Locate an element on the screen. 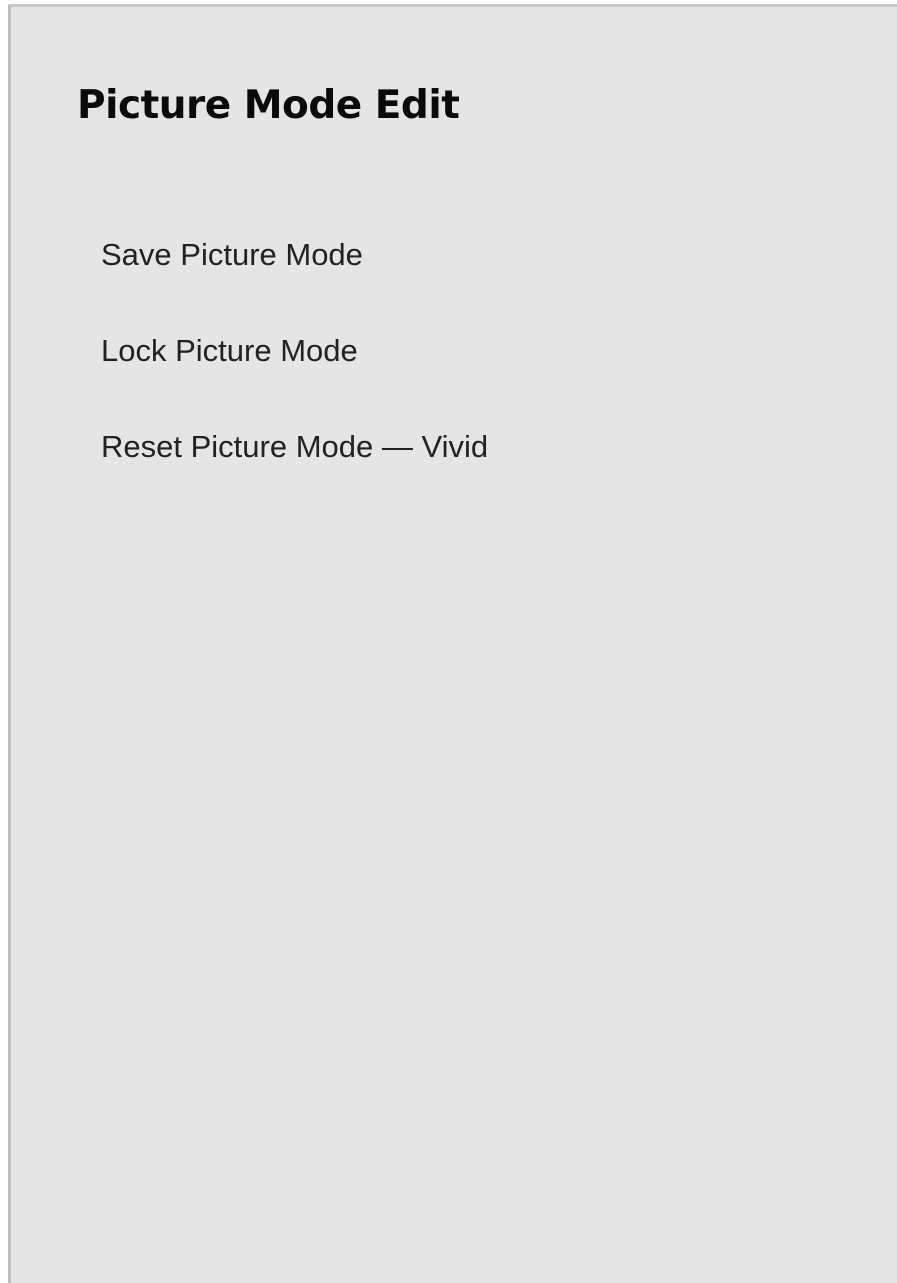 This screenshot has width=897, height=1283. menu-item-save-picture-mode: Save Picture Mode is located at coordinates (294, 281).